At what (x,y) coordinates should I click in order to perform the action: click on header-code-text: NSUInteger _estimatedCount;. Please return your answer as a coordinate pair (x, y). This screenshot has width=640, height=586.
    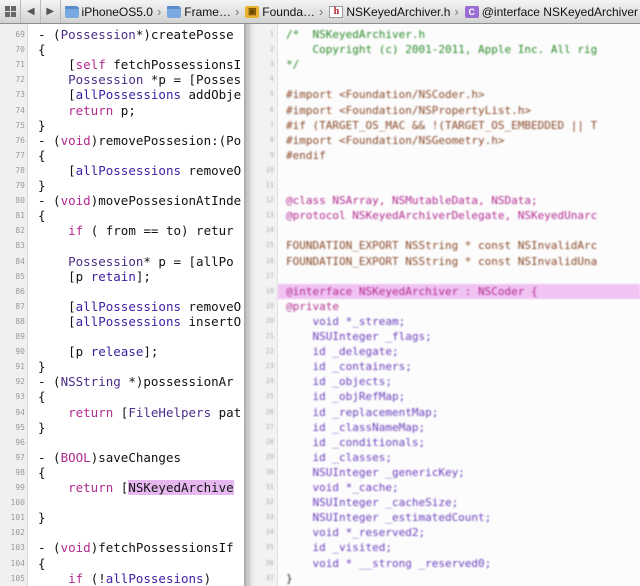
    Looking at the image, I should click on (389, 518).